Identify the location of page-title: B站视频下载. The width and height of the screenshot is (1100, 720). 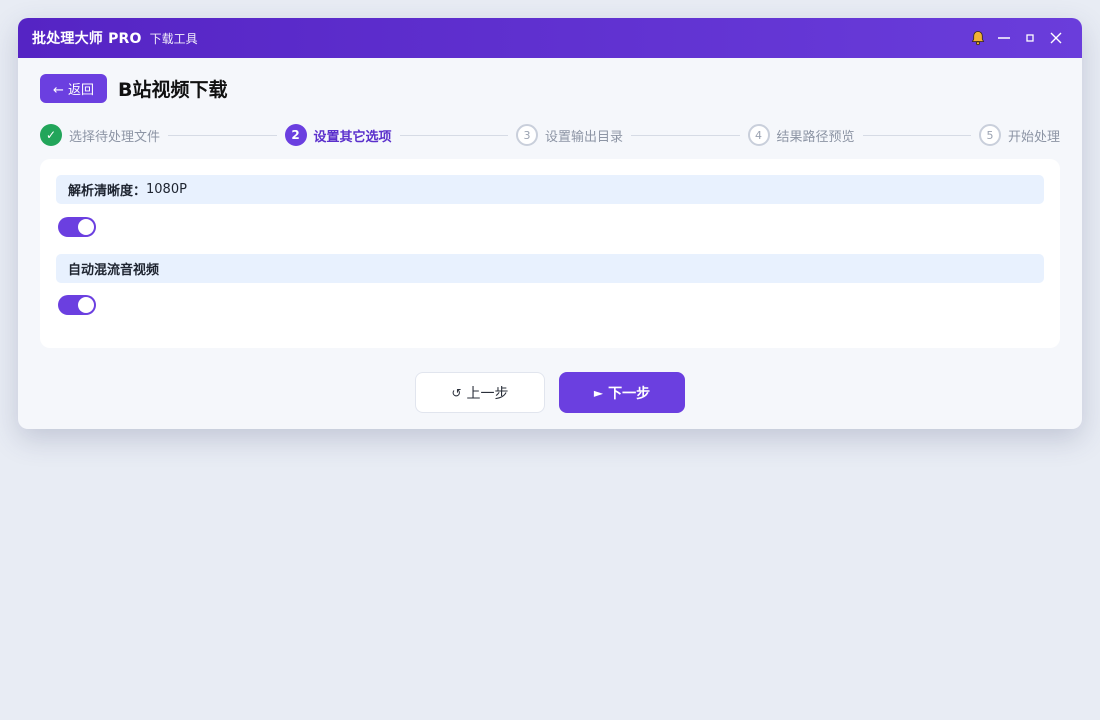
(173, 90).